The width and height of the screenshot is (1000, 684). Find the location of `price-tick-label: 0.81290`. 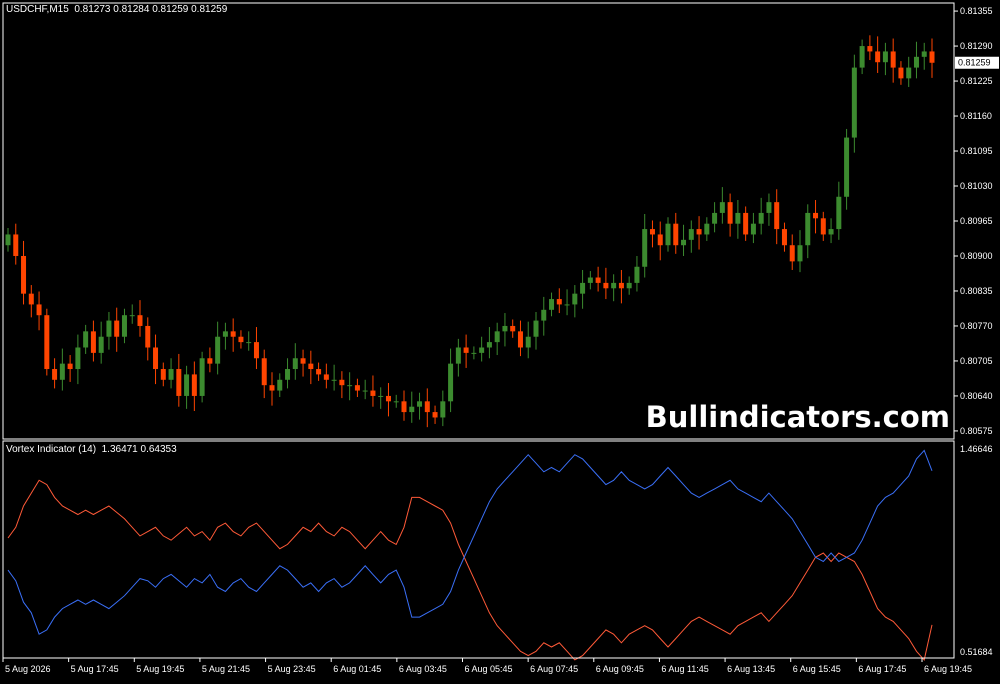

price-tick-label: 0.81290 is located at coordinates (976, 46).